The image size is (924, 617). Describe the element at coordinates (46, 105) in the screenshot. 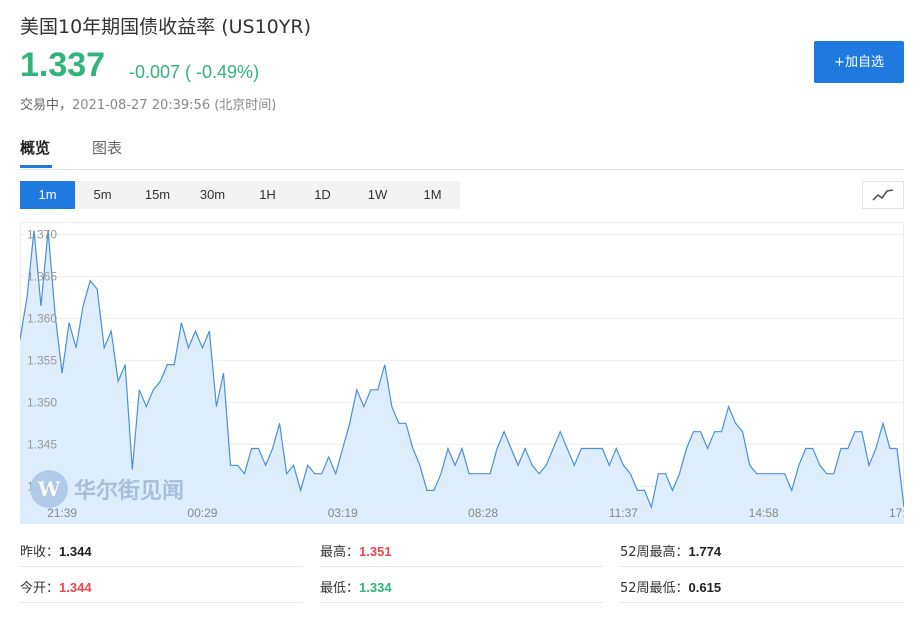

I see `status-text: 交易中，` at that location.